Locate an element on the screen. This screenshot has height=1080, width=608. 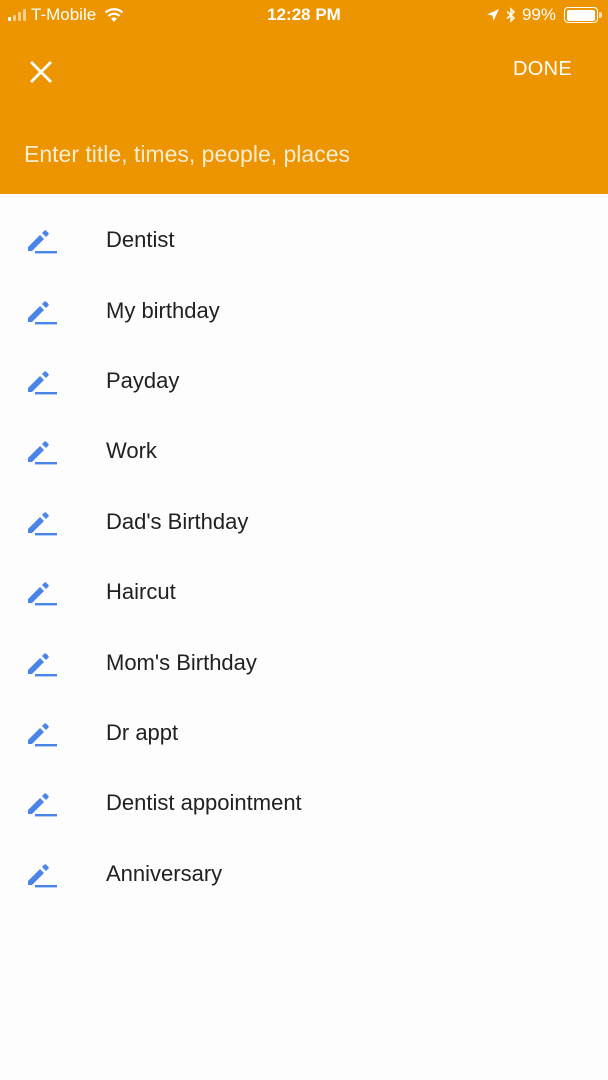
suggestion-item: Dad's Birthday is located at coordinates (304, 522).